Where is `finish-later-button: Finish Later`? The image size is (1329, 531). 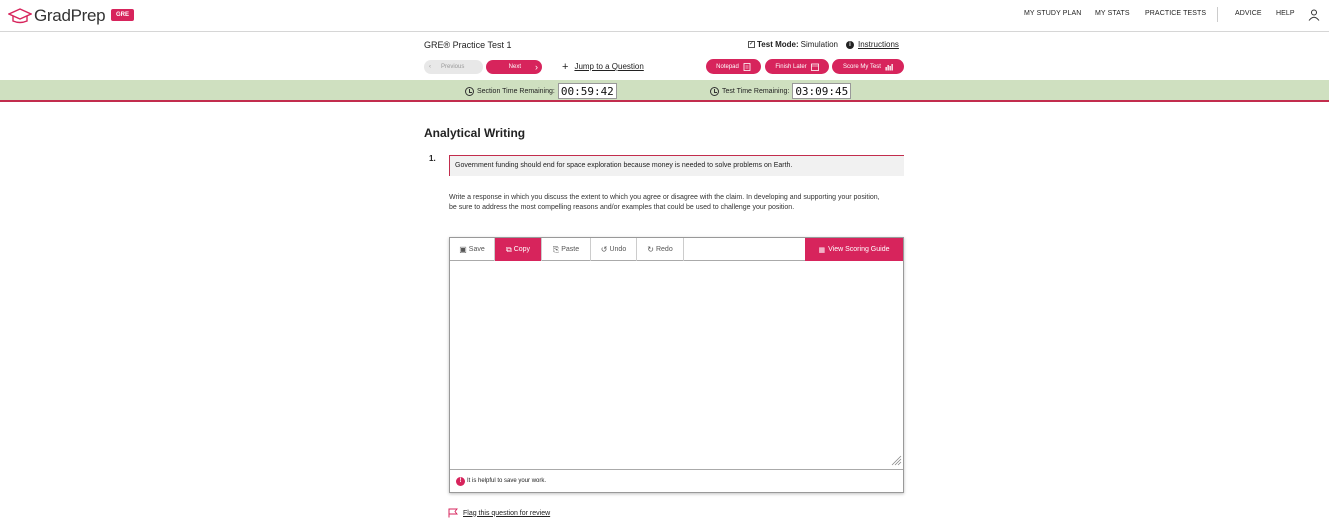 finish-later-button: Finish Later is located at coordinates (797, 66).